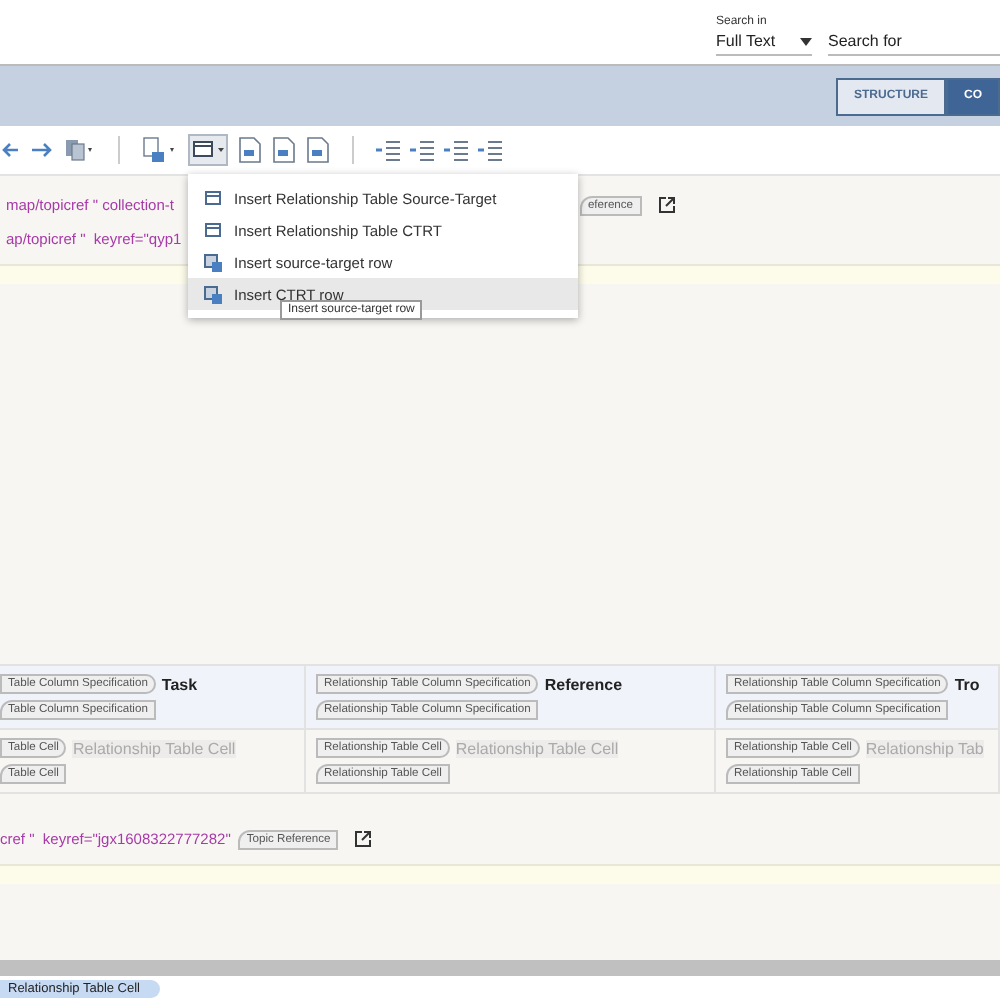  What do you see at coordinates (80, 150) in the screenshot?
I see `copy-icon` at bounding box center [80, 150].